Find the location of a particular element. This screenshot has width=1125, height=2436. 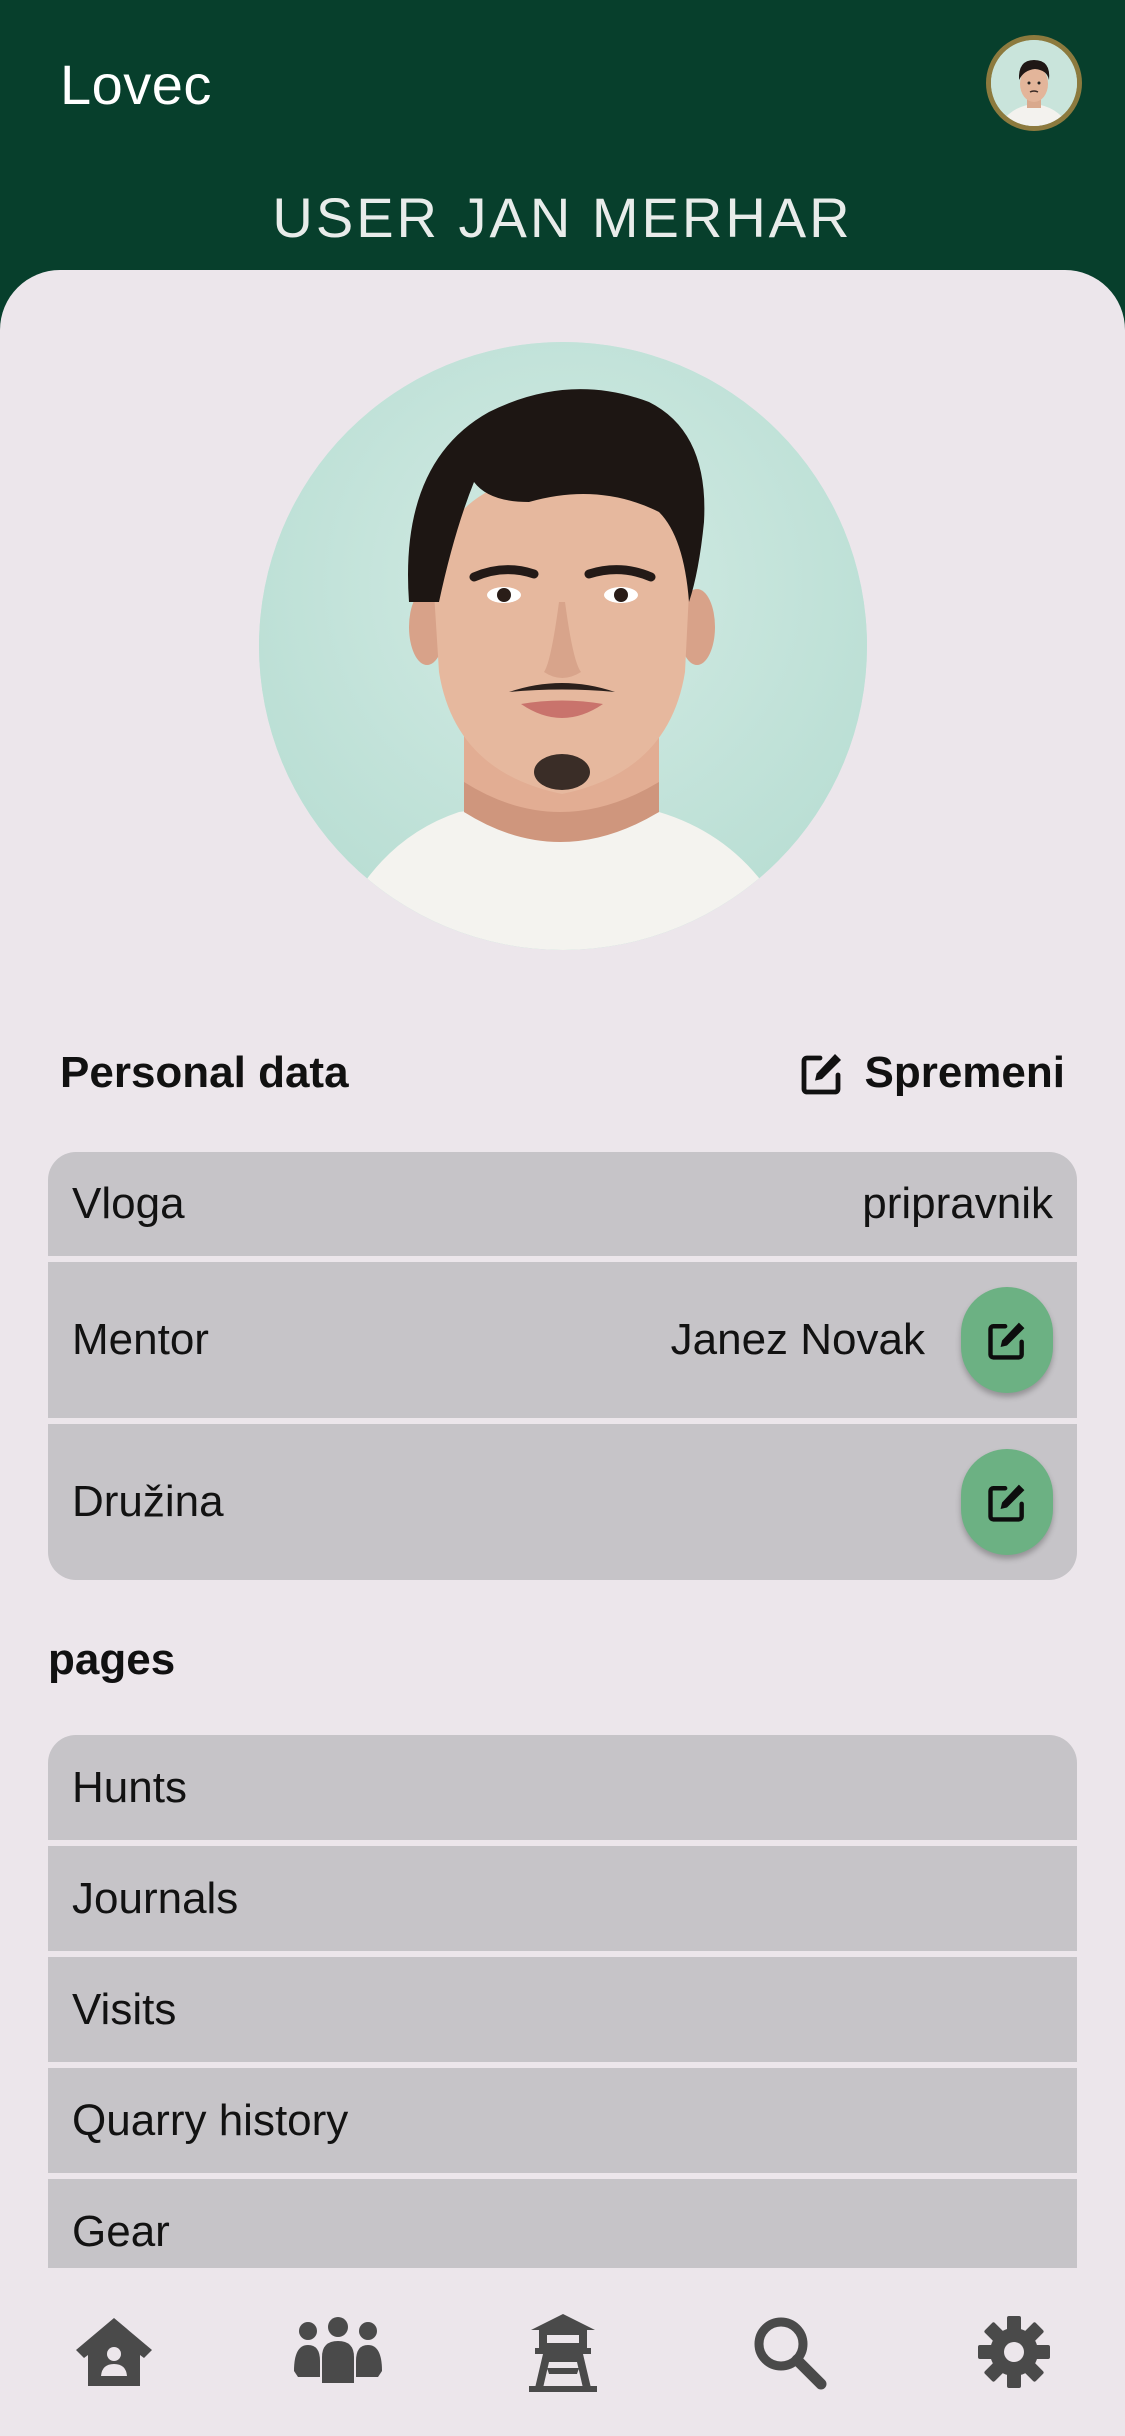

page-item-hunts: Hunts is located at coordinates (562, 1787).